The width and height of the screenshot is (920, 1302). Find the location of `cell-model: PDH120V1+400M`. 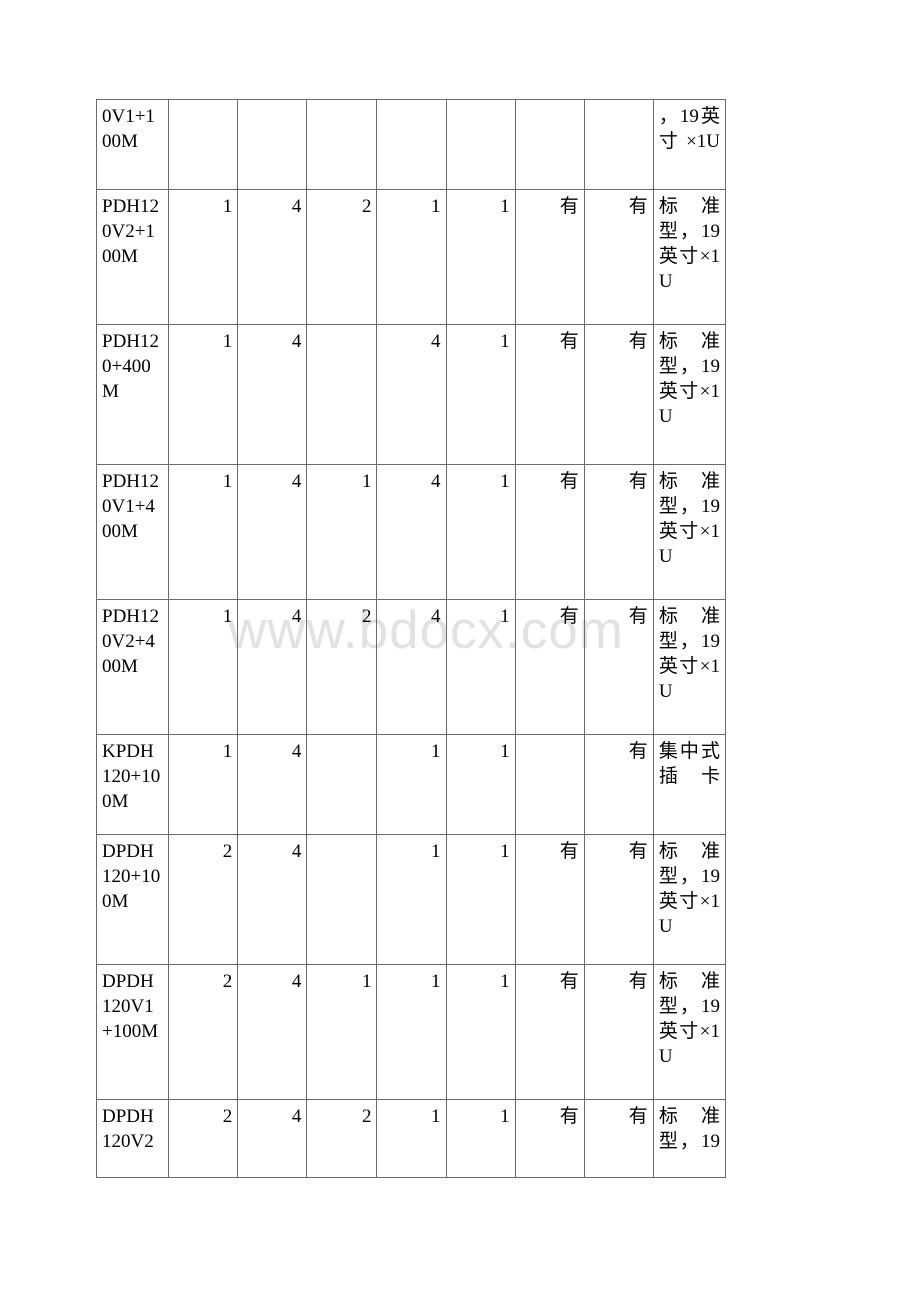

cell-model: PDH120V1+400M is located at coordinates (132, 532).